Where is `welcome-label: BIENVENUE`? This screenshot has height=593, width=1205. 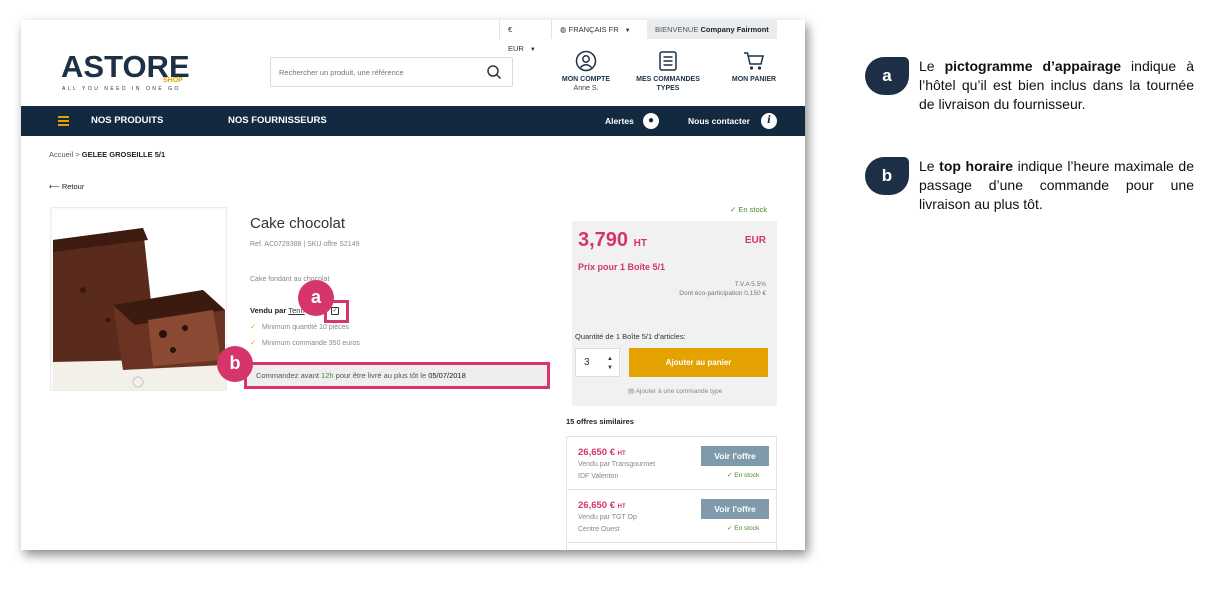
welcome-label: BIENVENUE is located at coordinates (677, 29).